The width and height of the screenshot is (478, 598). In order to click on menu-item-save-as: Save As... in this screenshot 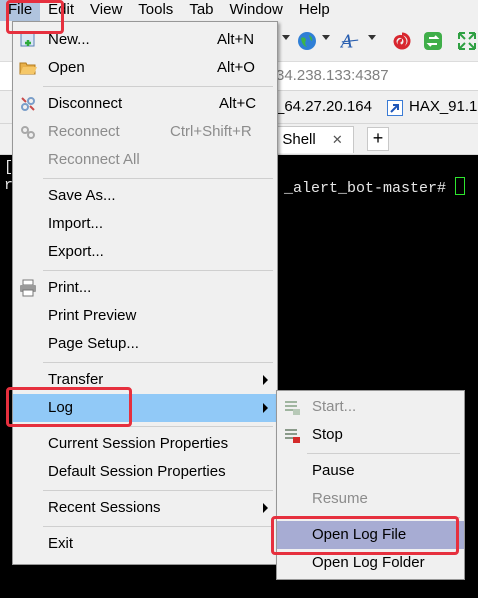, I will do `click(145, 196)`.